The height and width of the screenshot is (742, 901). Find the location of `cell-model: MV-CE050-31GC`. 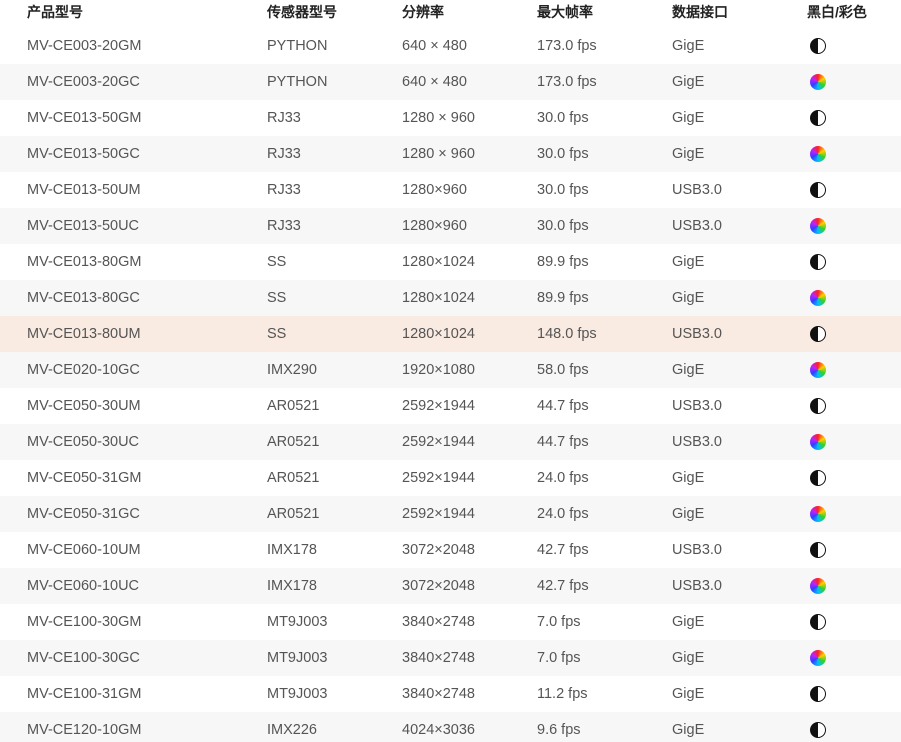

cell-model: MV-CE050-31GC is located at coordinates (83, 514).